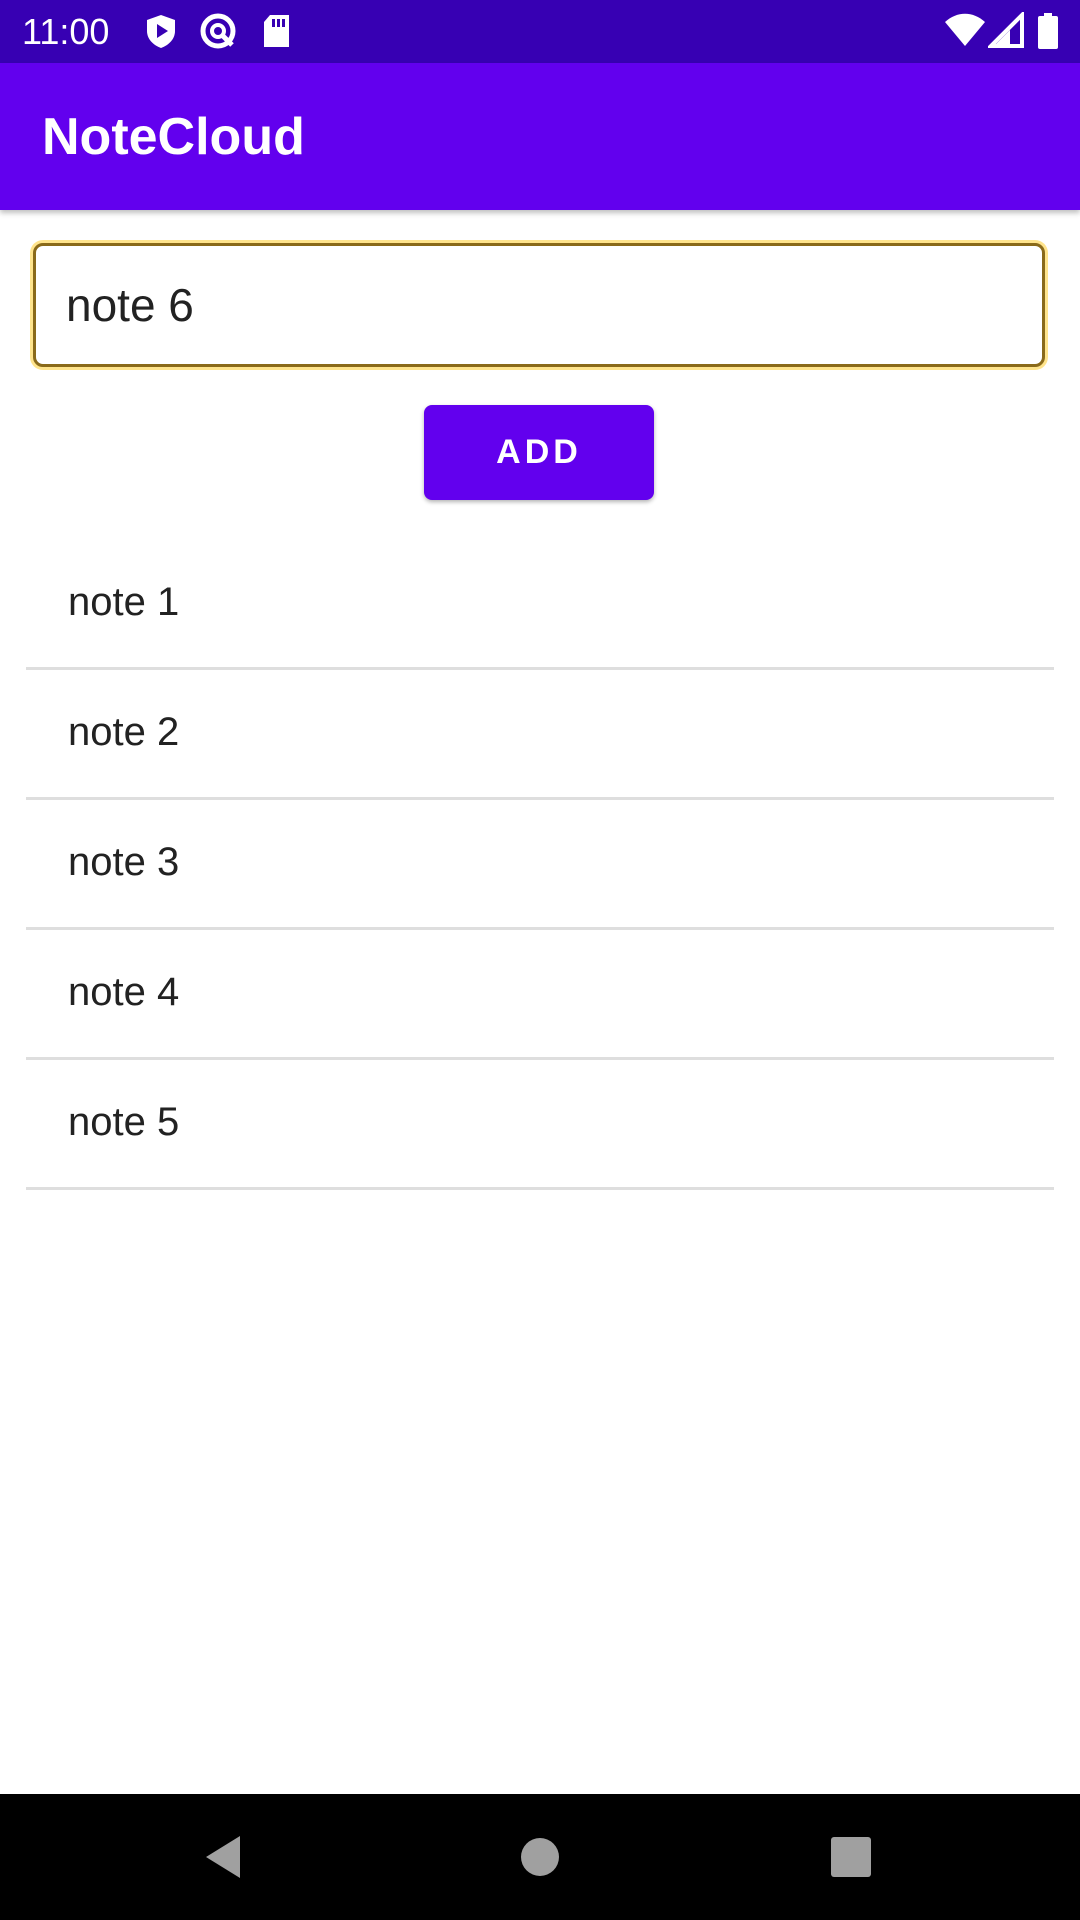  What do you see at coordinates (540, 1125) in the screenshot?
I see `note-list-item: note 5` at bounding box center [540, 1125].